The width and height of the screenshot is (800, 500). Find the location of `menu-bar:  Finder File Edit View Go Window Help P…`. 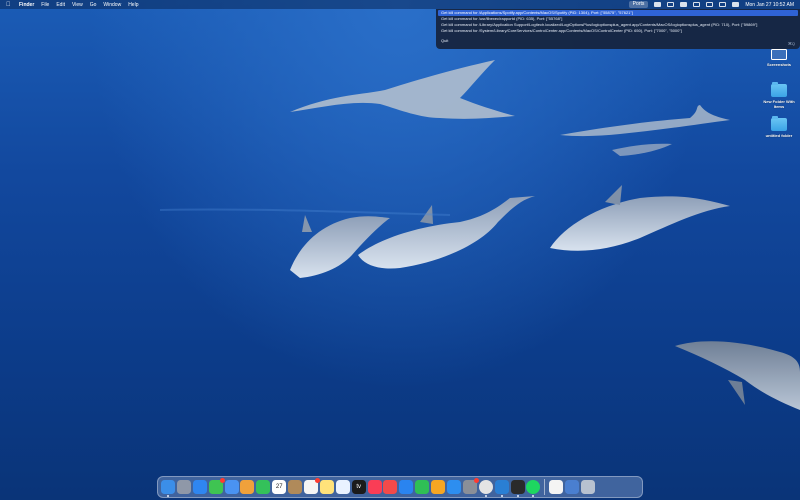

menu-bar:  Finder File Edit View Go Window Help P… is located at coordinates (400, 4).